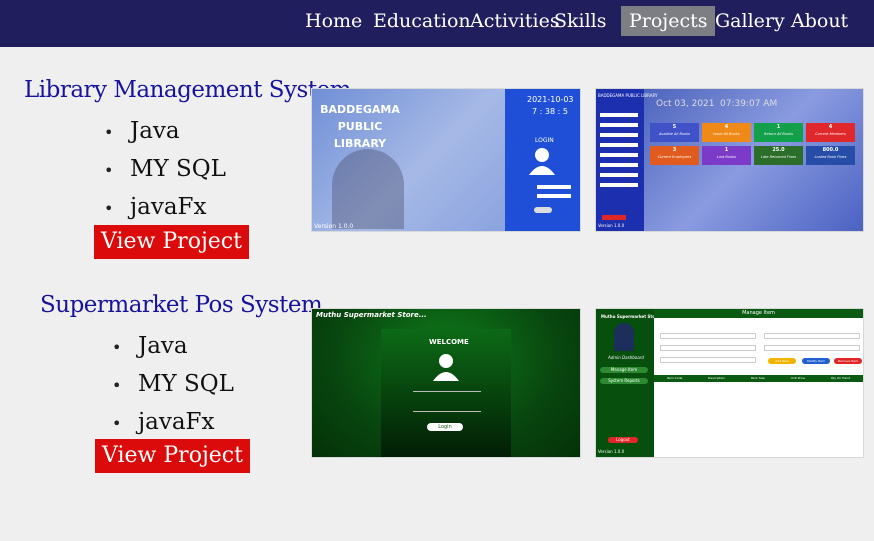 This screenshot has height=541, width=874. I want to click on login-label: LOGIN, so click(544, 140).